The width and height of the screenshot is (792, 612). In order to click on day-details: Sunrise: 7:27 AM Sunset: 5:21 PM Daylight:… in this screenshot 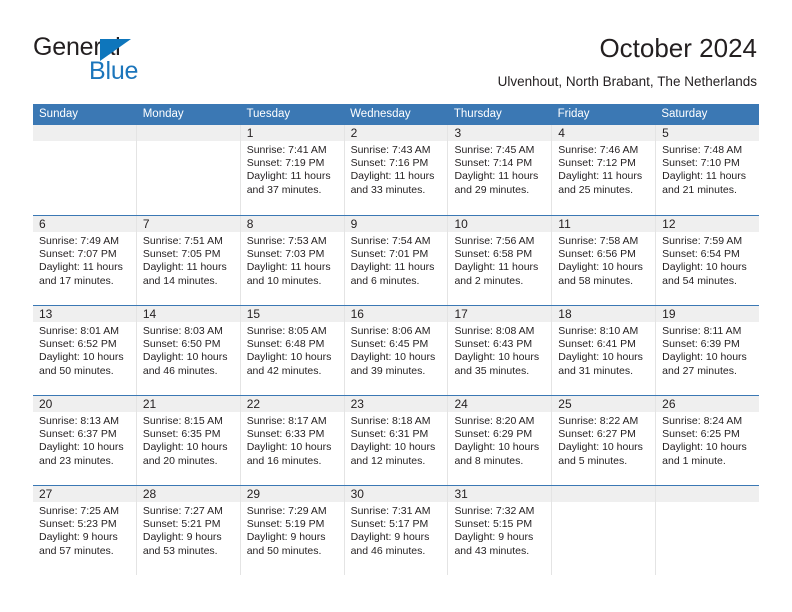, I will do `click(188, 530)`.